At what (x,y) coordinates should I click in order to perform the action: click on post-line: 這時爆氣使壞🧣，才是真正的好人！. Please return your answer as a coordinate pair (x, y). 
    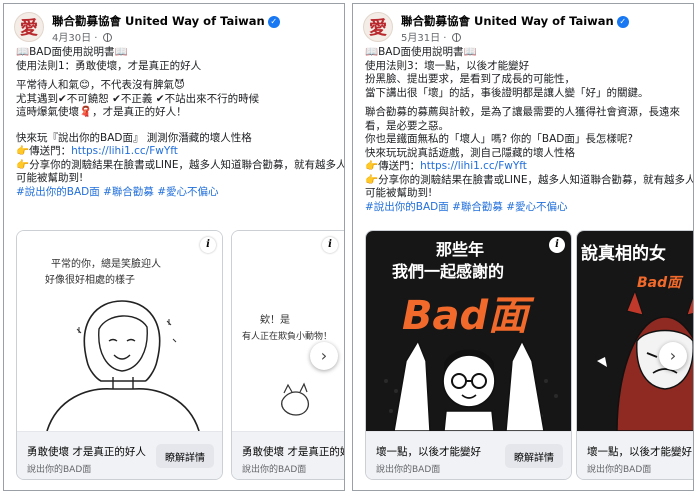
    Looking at the image, I should click on (101, 112).